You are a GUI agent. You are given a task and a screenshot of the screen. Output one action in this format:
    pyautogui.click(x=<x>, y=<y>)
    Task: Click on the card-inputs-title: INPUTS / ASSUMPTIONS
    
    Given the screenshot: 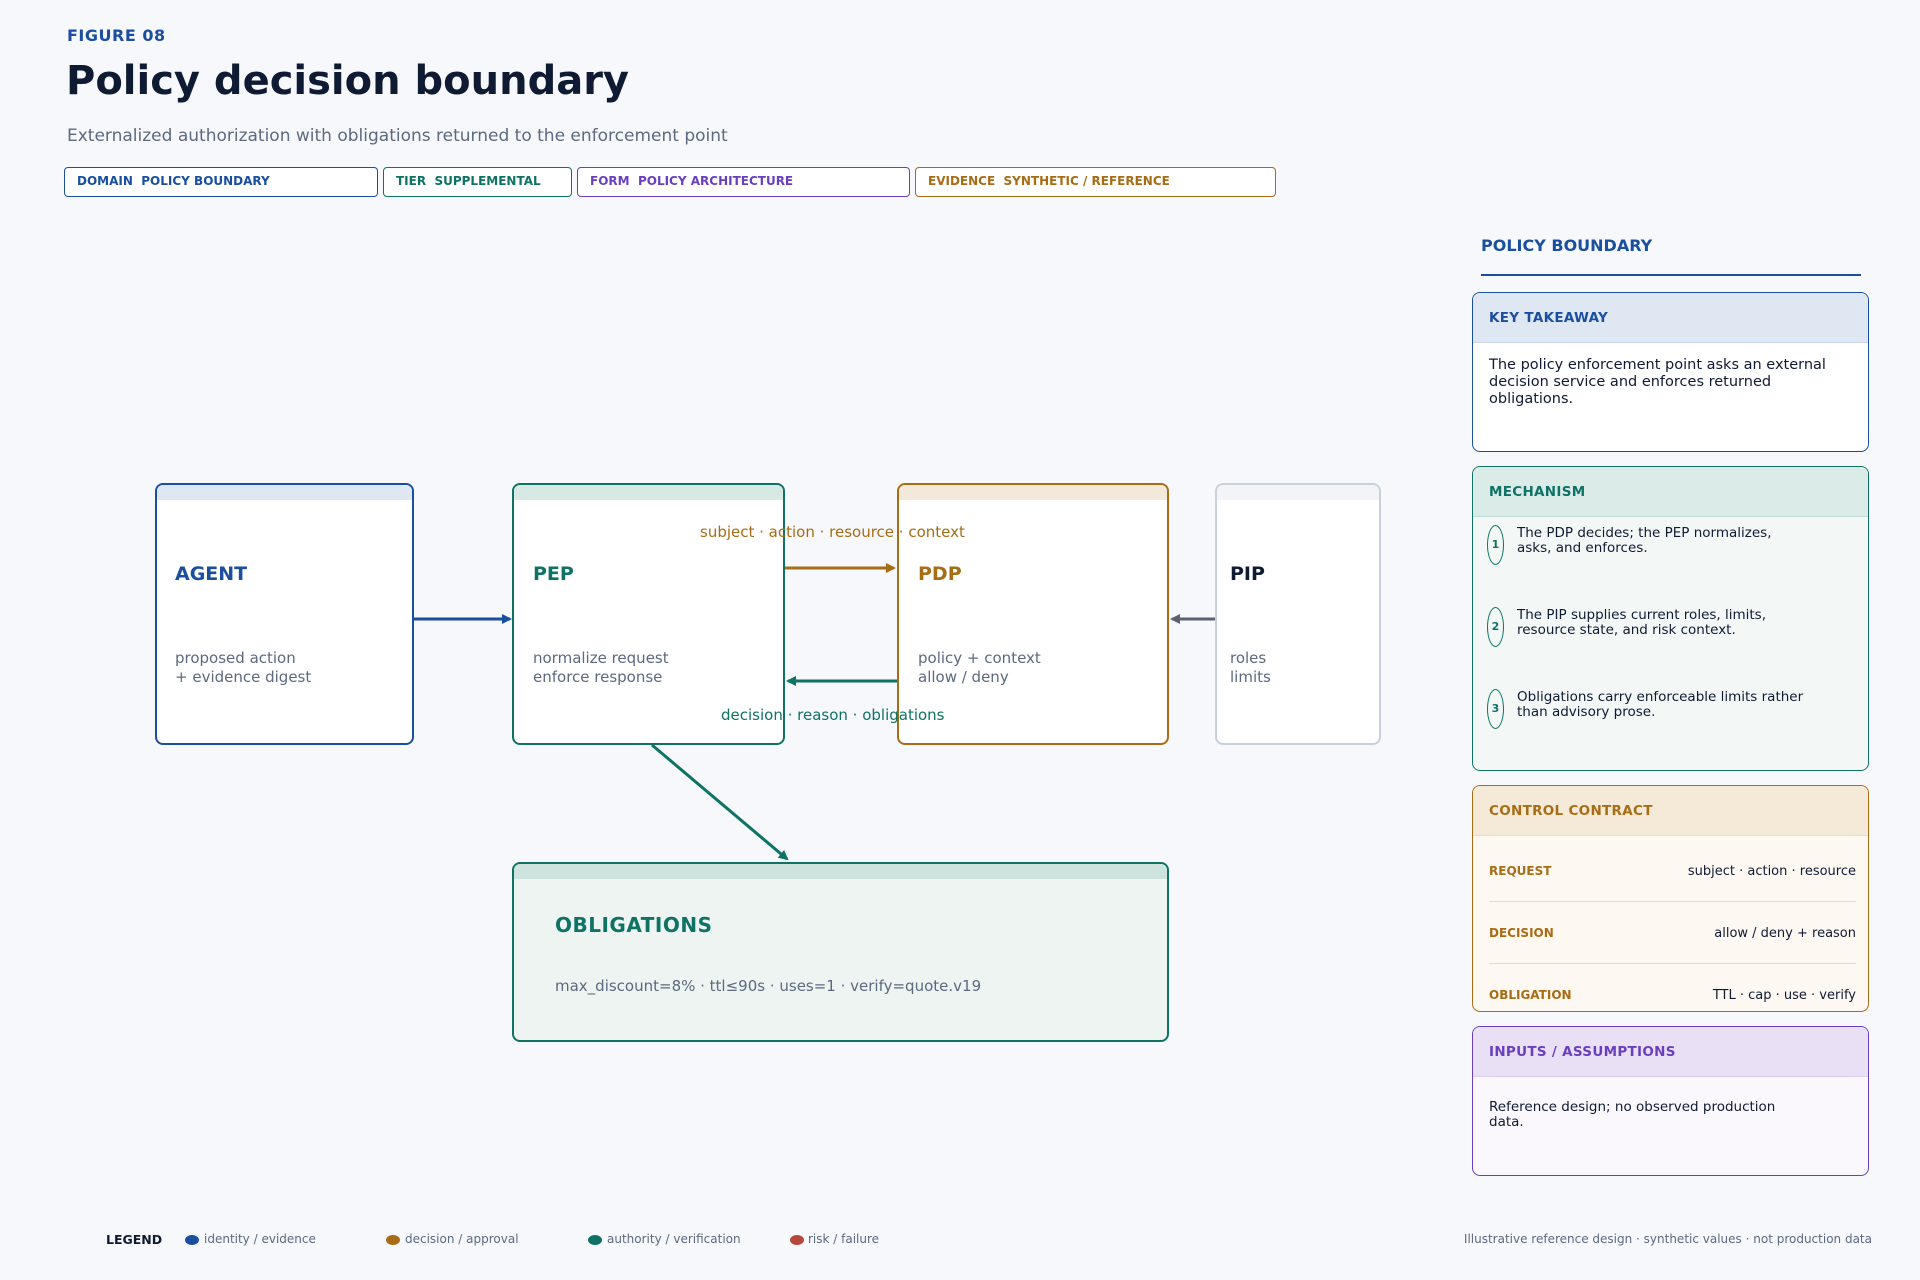 What is the action you would take?
    pyautogui.click(x=1670, y=1052)
    